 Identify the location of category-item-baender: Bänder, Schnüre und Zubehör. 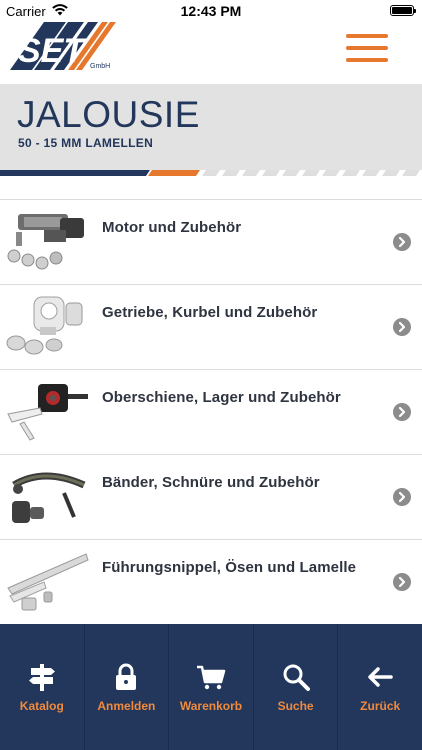
(211, 497).